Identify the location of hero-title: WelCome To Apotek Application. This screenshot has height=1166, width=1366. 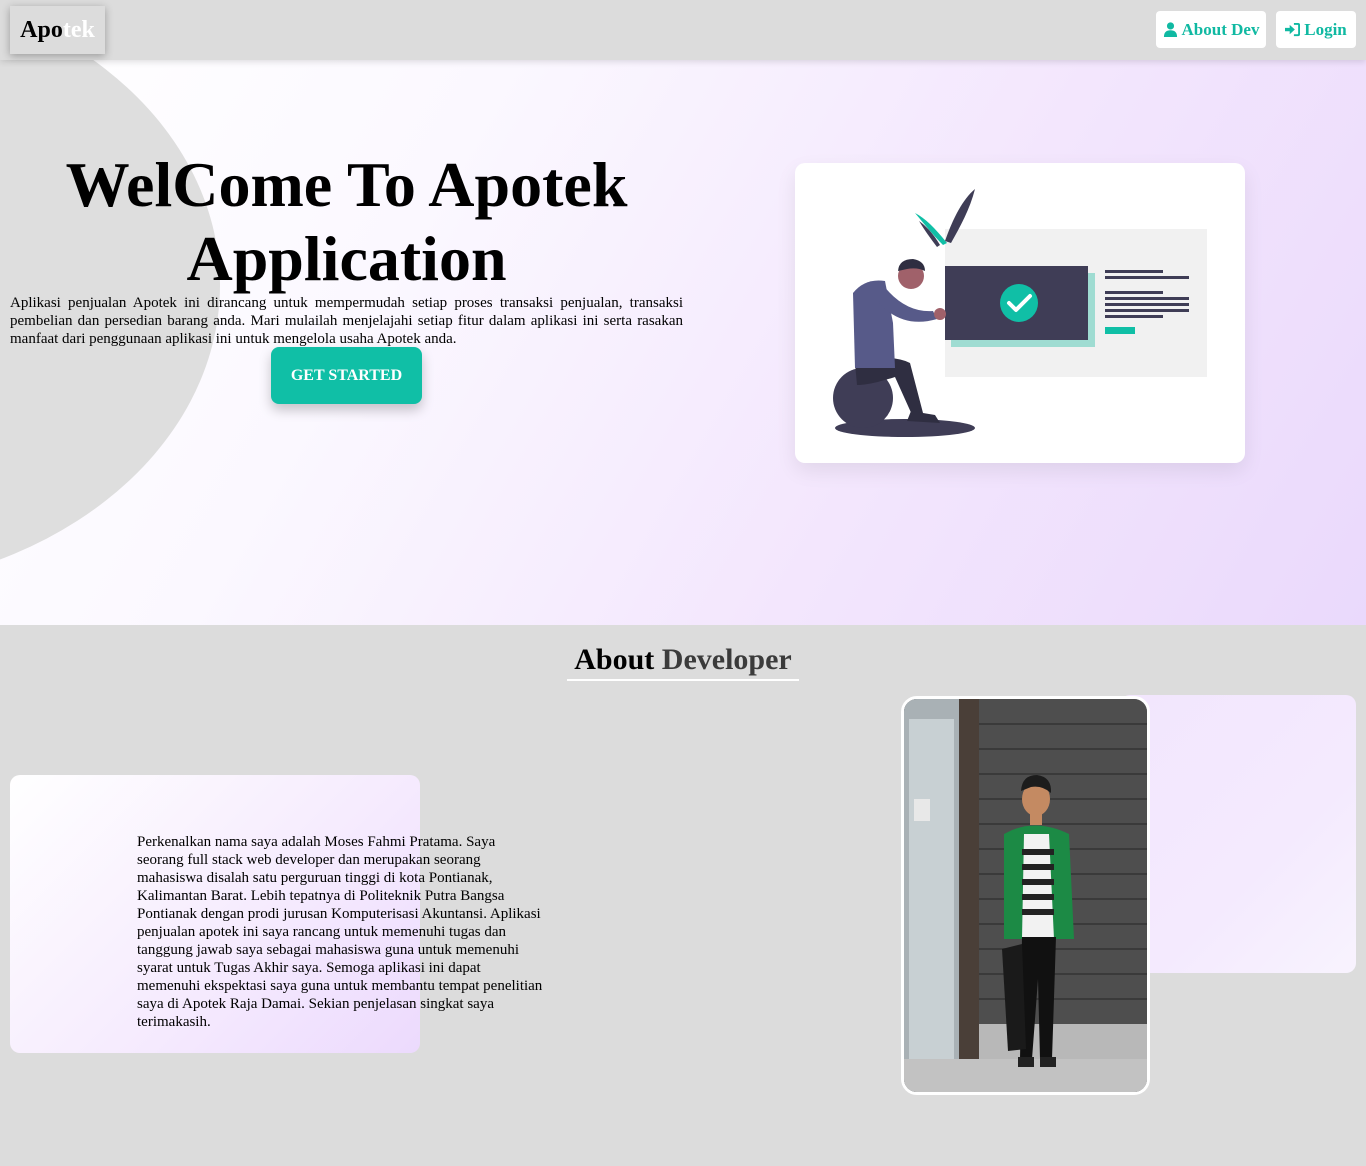
(346, 221).